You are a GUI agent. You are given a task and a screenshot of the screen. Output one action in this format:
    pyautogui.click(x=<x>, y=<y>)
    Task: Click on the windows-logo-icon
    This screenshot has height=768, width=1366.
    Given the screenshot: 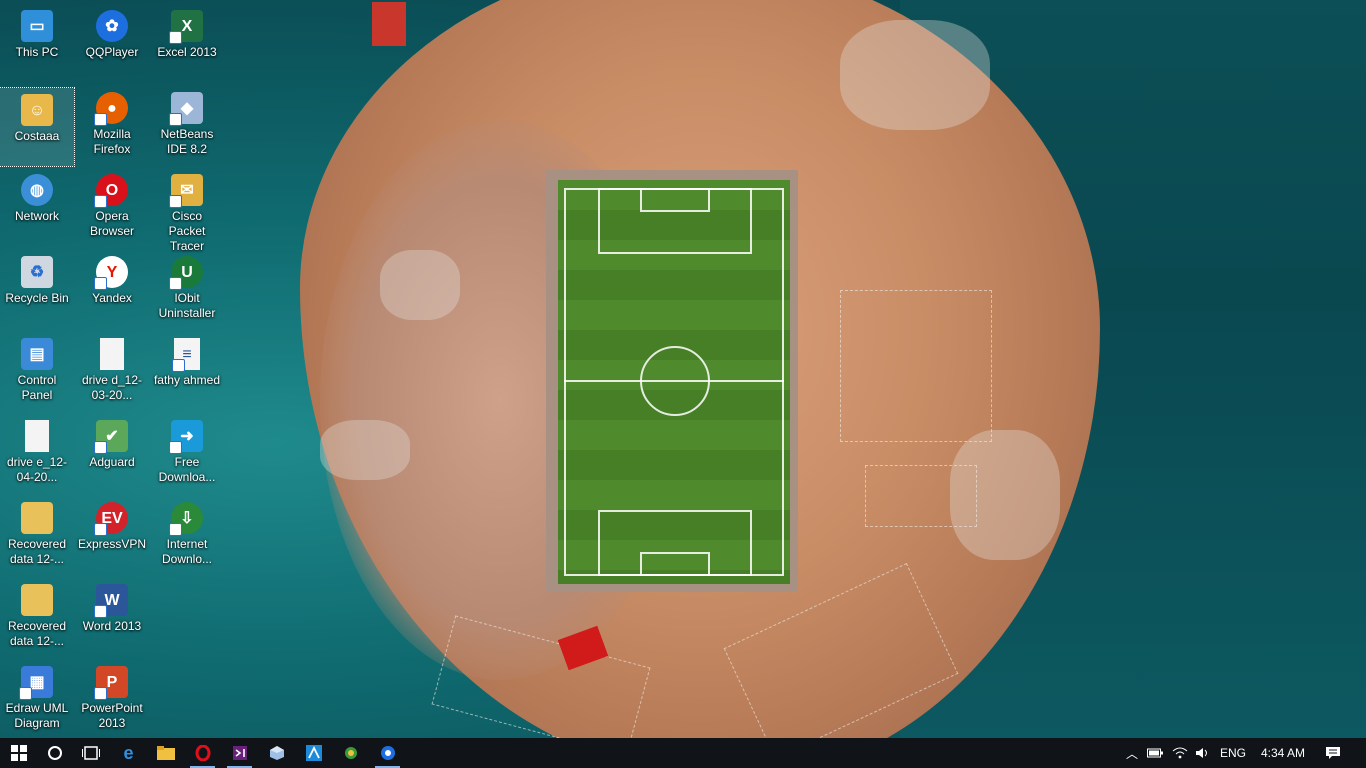 What is the action you would take?
    pyautogui.click(x=18, y=753)
    